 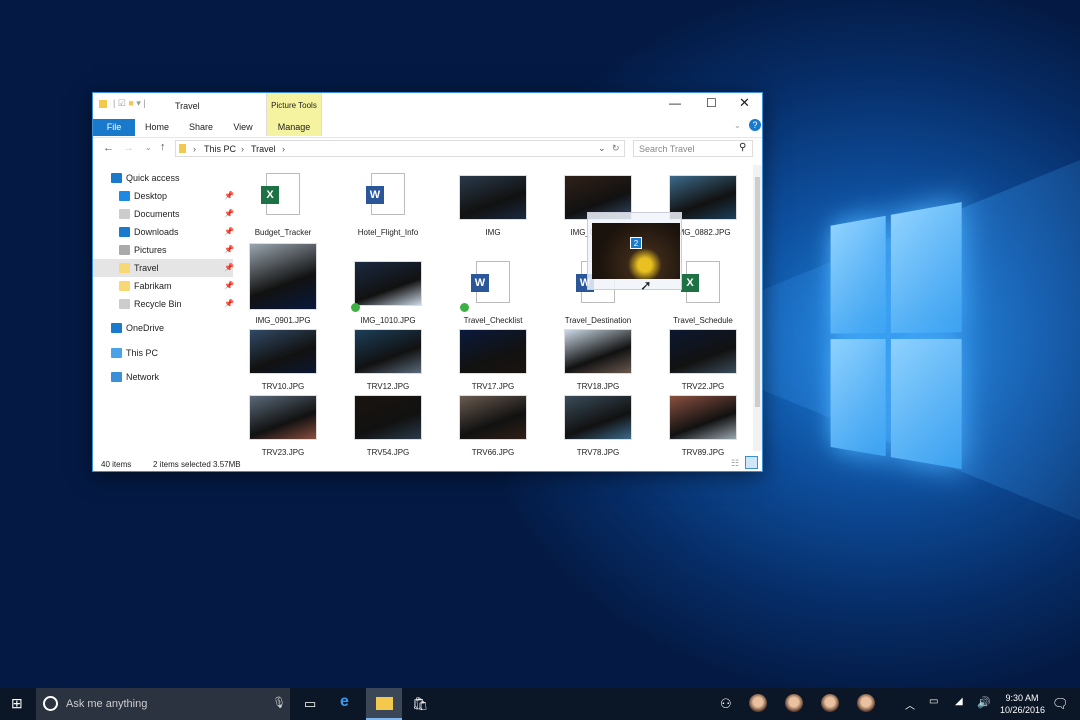 I want to click on nav-item-fabrikam: Fabrikam 📌, so click(x=163, y=286).